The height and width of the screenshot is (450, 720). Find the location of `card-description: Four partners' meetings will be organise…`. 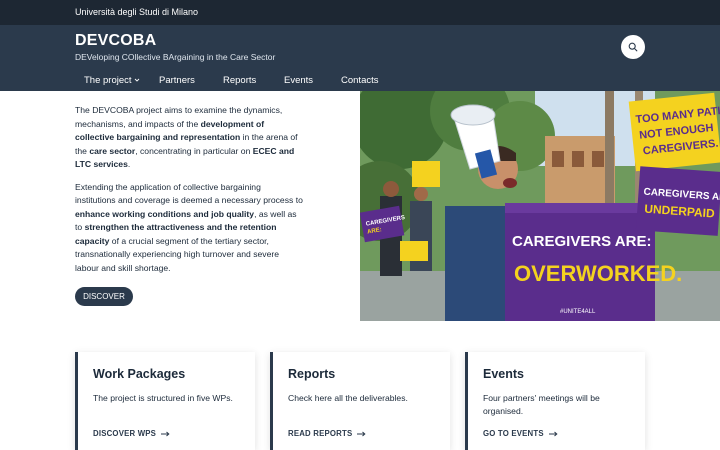

card-description: Four partners' meetings will be organise… is located at coordinates (541, 404).